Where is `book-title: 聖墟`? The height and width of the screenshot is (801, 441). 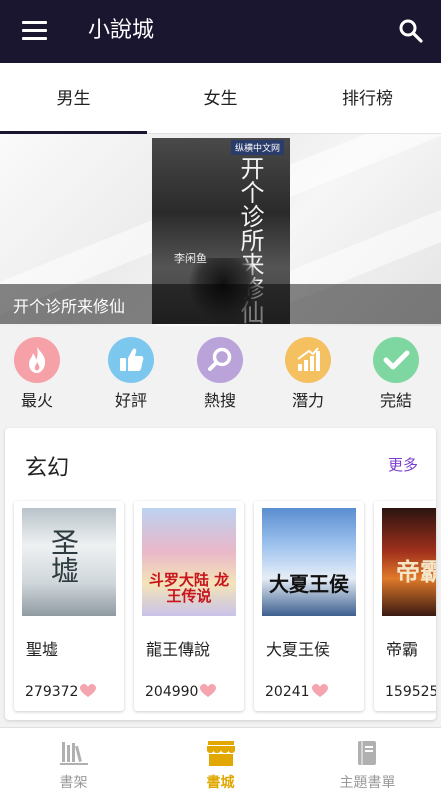
book-title: 聖墟 is located at coordinates (42, 649).